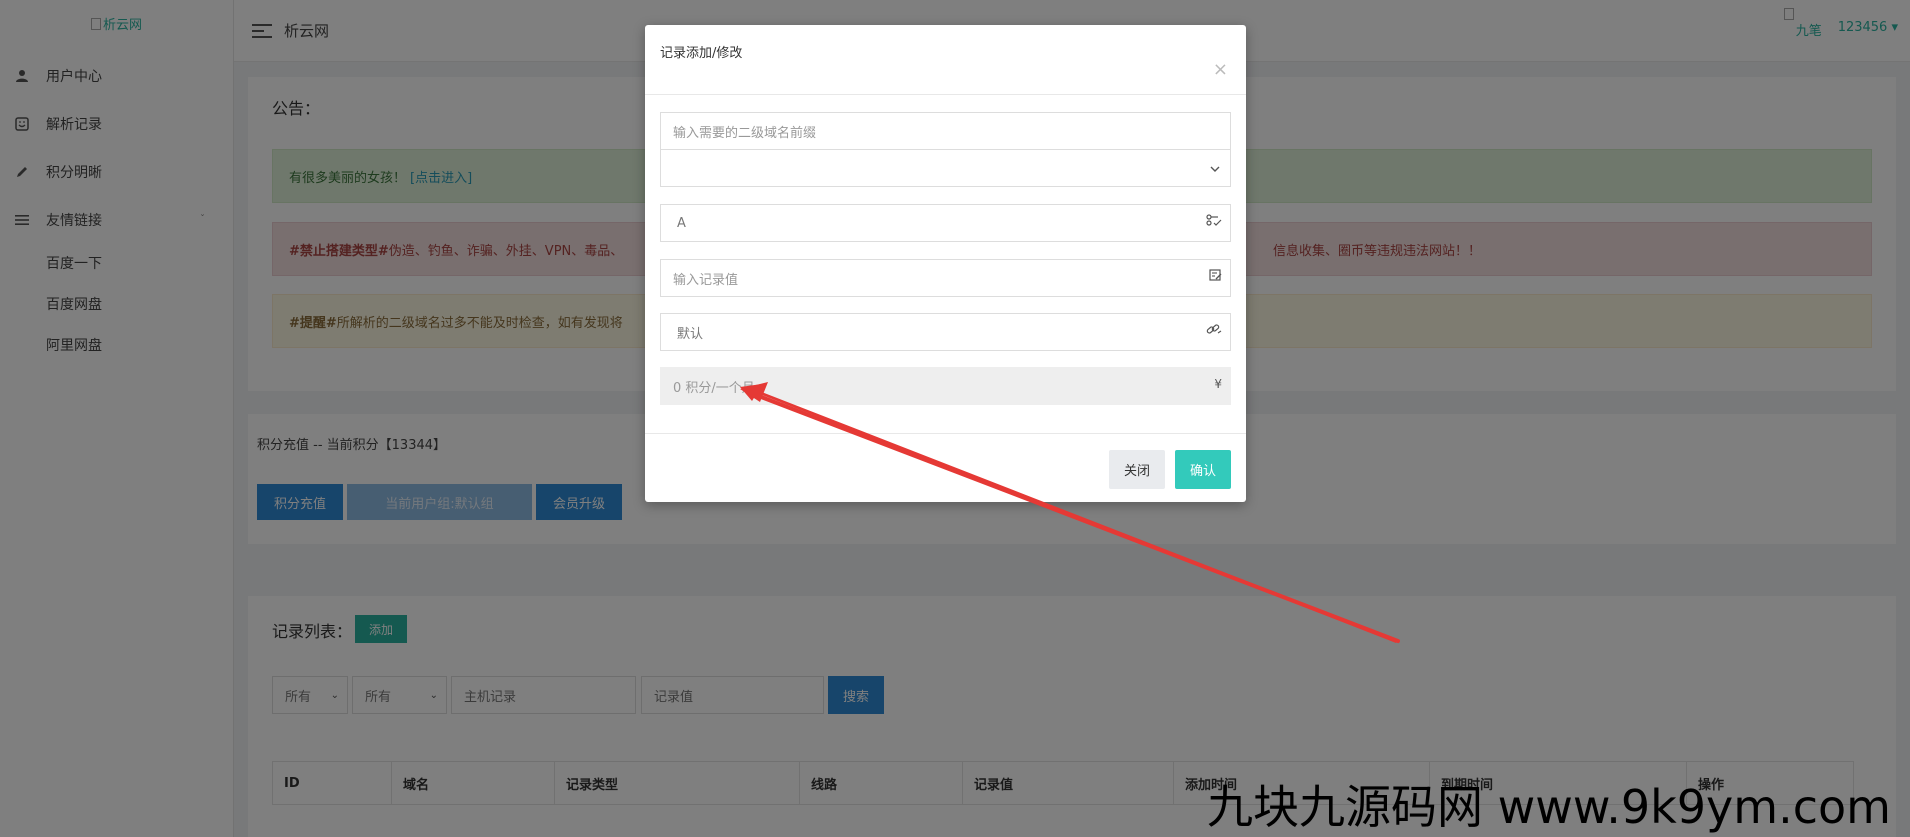  What do you see at coordinates (945, 131) in the screenshot?
I see `subdomain-prefix-input: 输入需要的二级域名前缀` at bounding box center [945, 131].